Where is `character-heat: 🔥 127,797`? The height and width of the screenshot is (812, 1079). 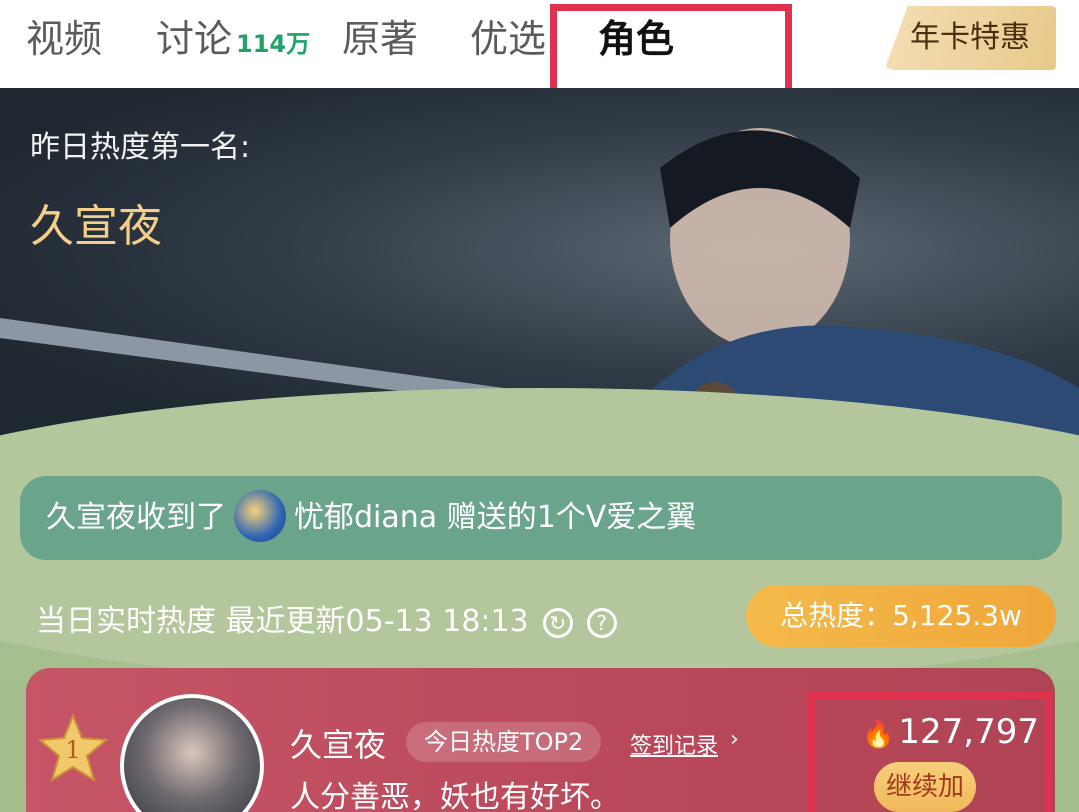
character-heat: 🔥 127,797 is located at coordinates (950, 732).